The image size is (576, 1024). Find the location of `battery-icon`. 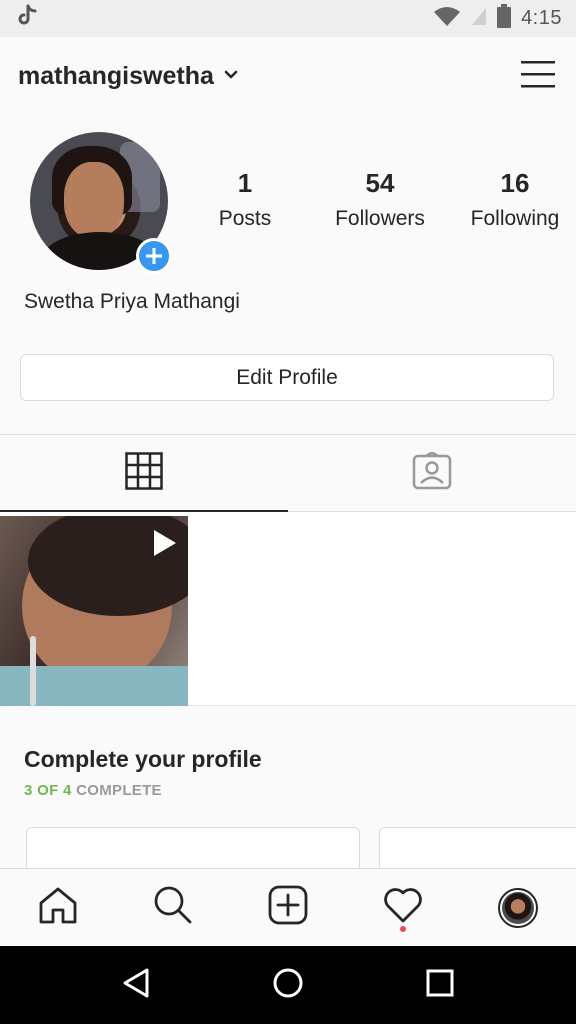

battery-icon is located at coordinates (504, 18).